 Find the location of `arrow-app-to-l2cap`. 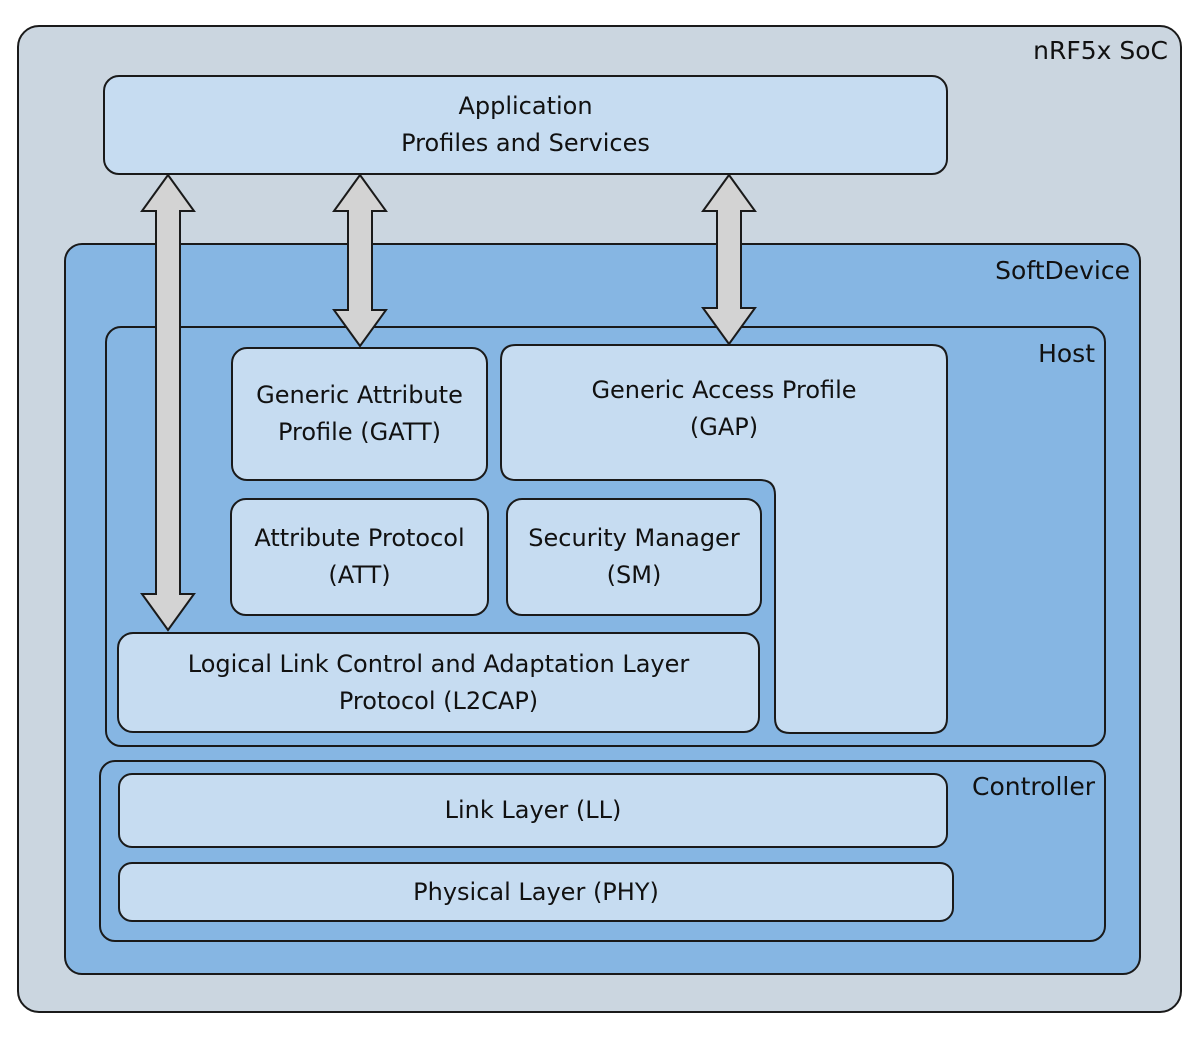

arrow-app-to-l2cap is located at coordinates (168, 402).